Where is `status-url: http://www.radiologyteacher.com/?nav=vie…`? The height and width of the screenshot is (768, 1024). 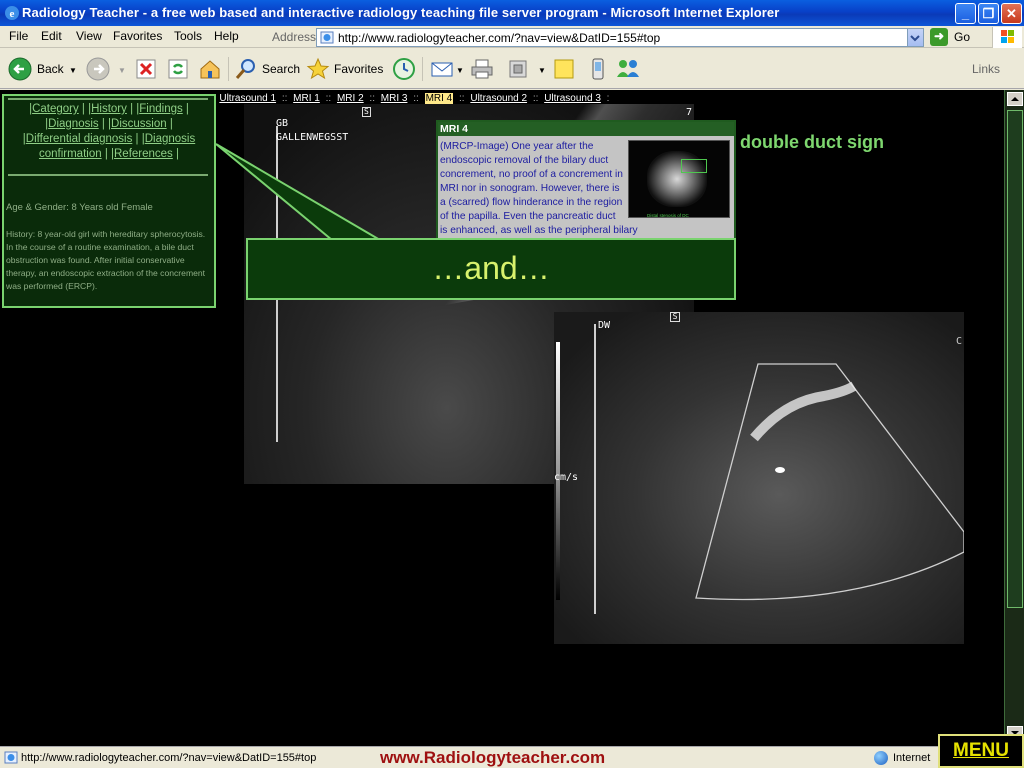 status-url: http://www.radiologyteacher.com/?nav=vie… is located at coordinates (169, 758).